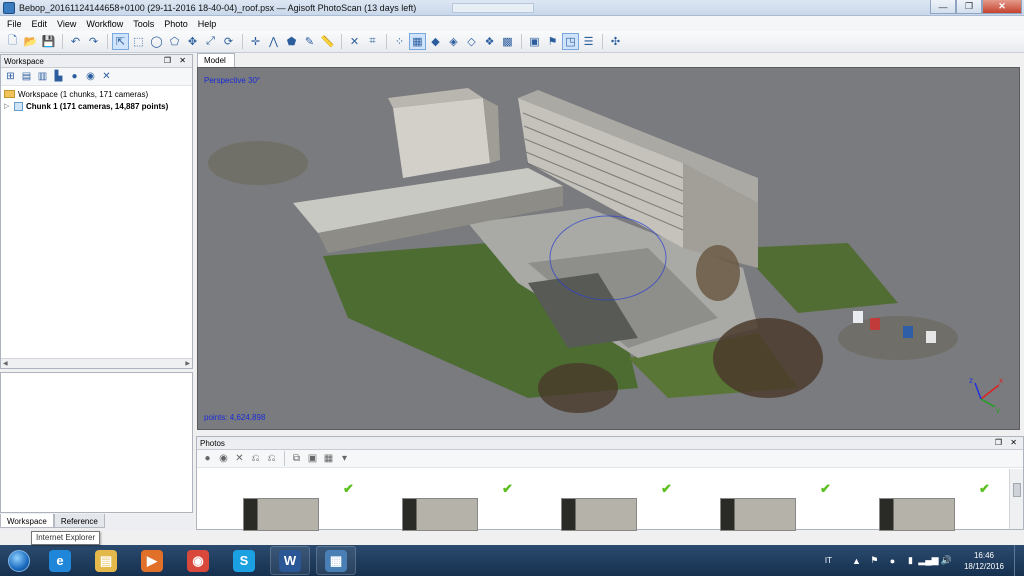 This screenshot has height=576, width=1024. Describe the element at coordinates (255, 458) in the screenshot. I see `rotate-left-icon: ⎌` at that location.